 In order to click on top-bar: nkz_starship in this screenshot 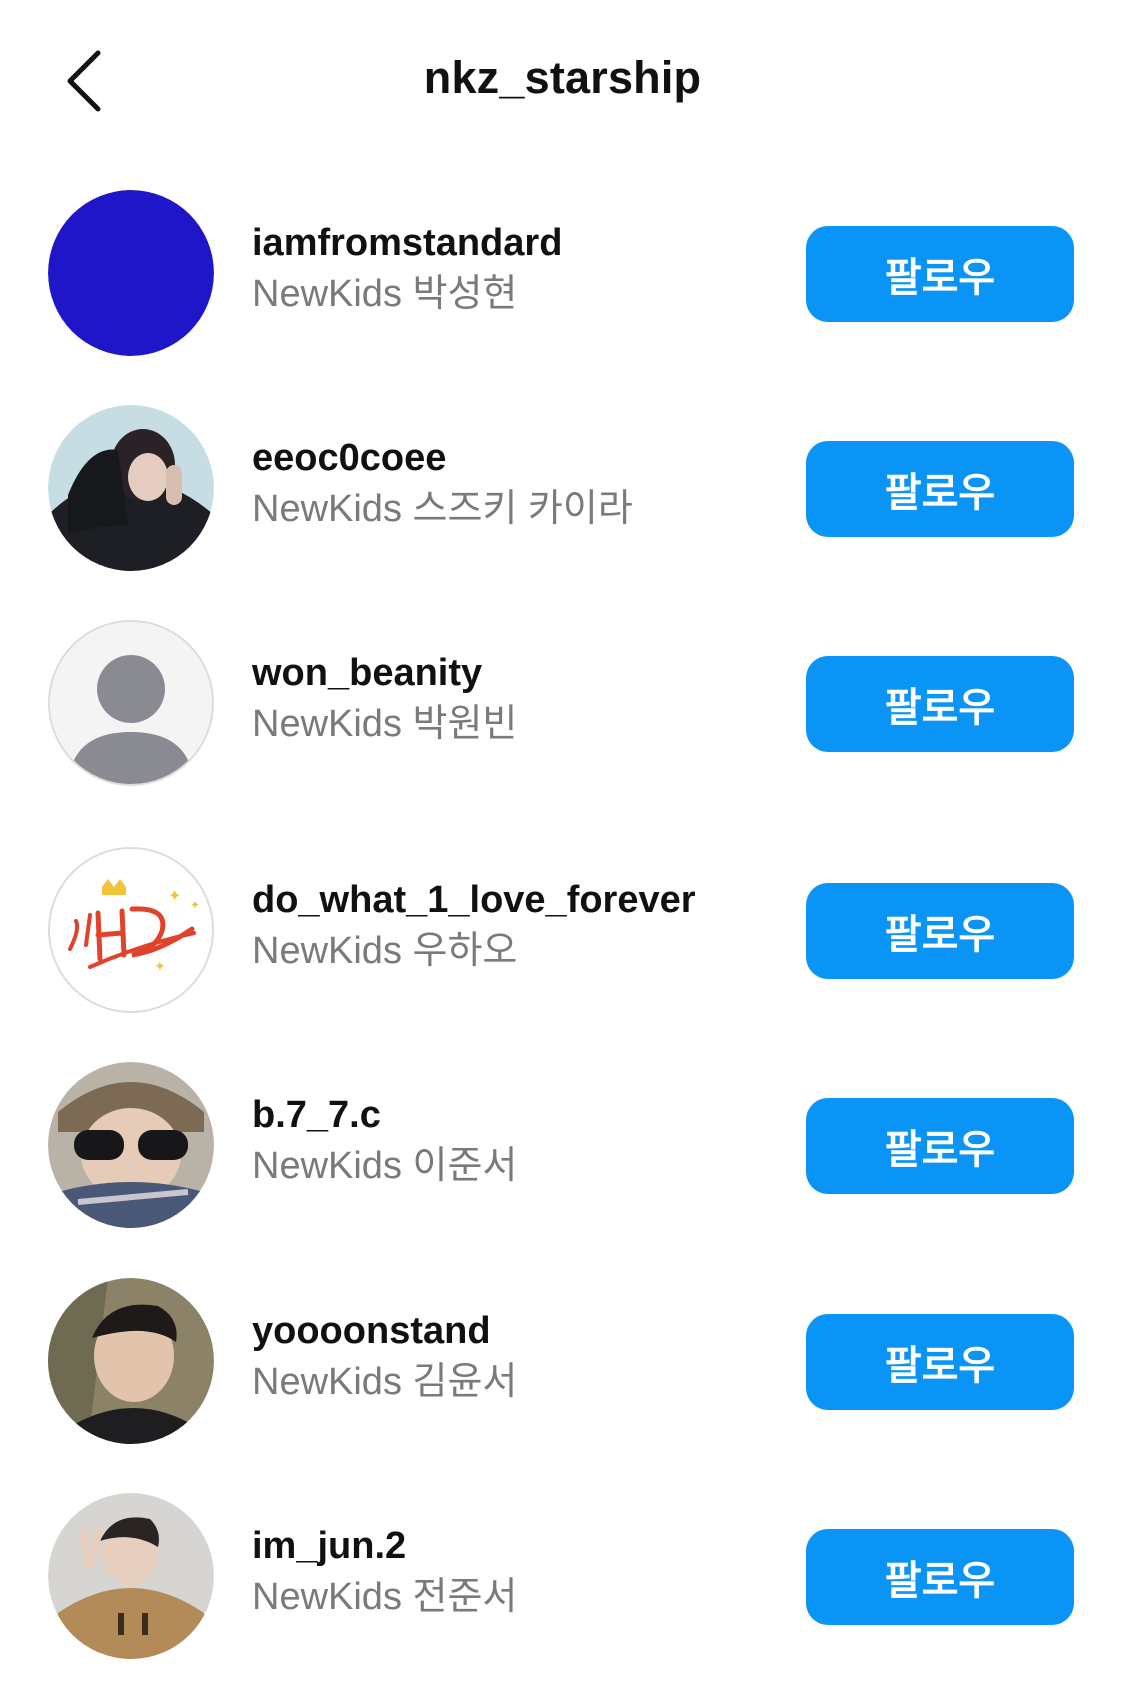, I will do `click(562, 80)`.